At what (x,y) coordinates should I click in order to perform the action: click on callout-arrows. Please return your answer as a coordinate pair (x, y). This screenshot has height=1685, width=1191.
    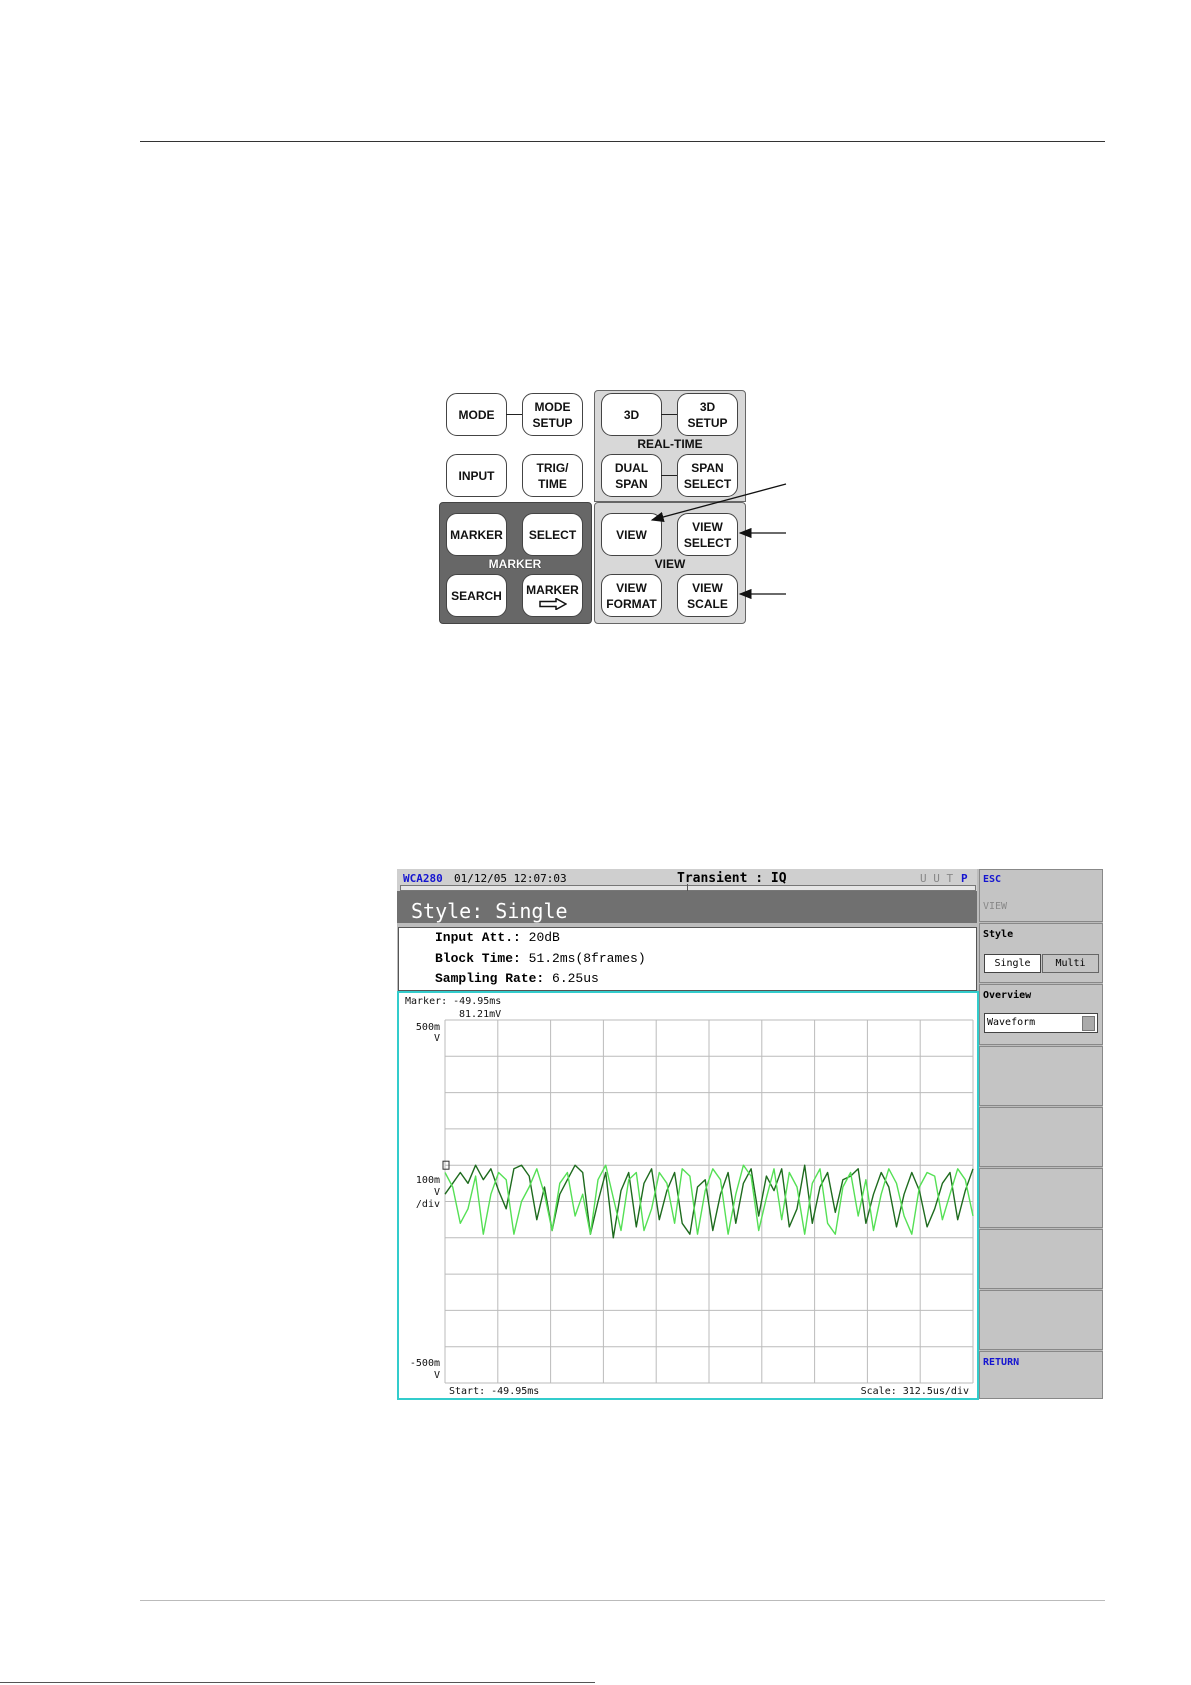
    Looking at the image, I should click on (718, 541).